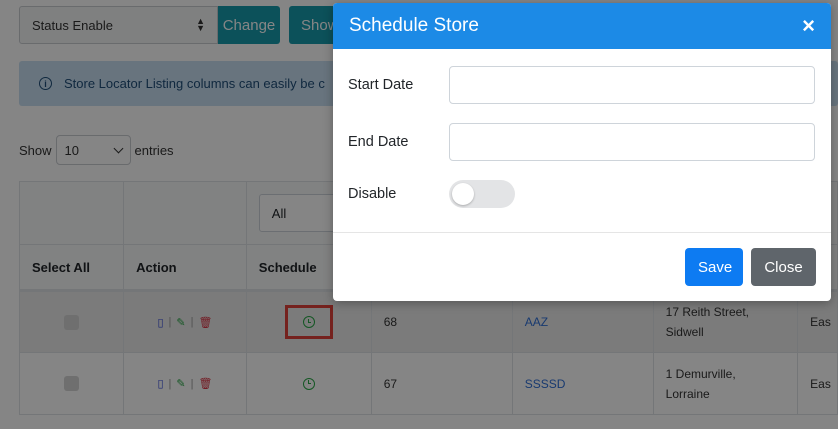 The height and width of the screenshot is (429, 838). What do you see at coordinates (378, 142) in the screenshot?
I see `end-date-label: End Date` at bounding box center [378, 142].